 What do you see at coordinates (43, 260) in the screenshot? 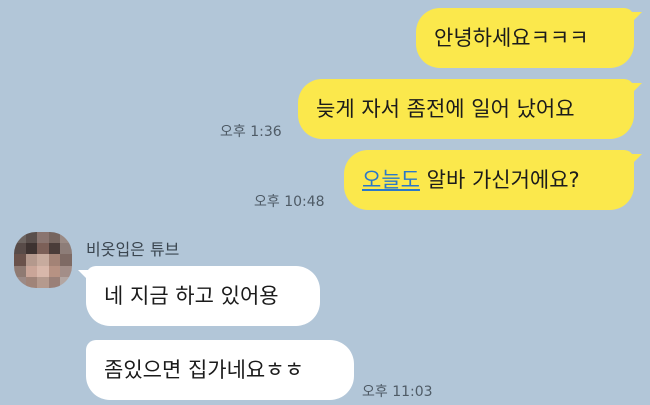
I see `contact-avatar` at bounding box center [43, 260].